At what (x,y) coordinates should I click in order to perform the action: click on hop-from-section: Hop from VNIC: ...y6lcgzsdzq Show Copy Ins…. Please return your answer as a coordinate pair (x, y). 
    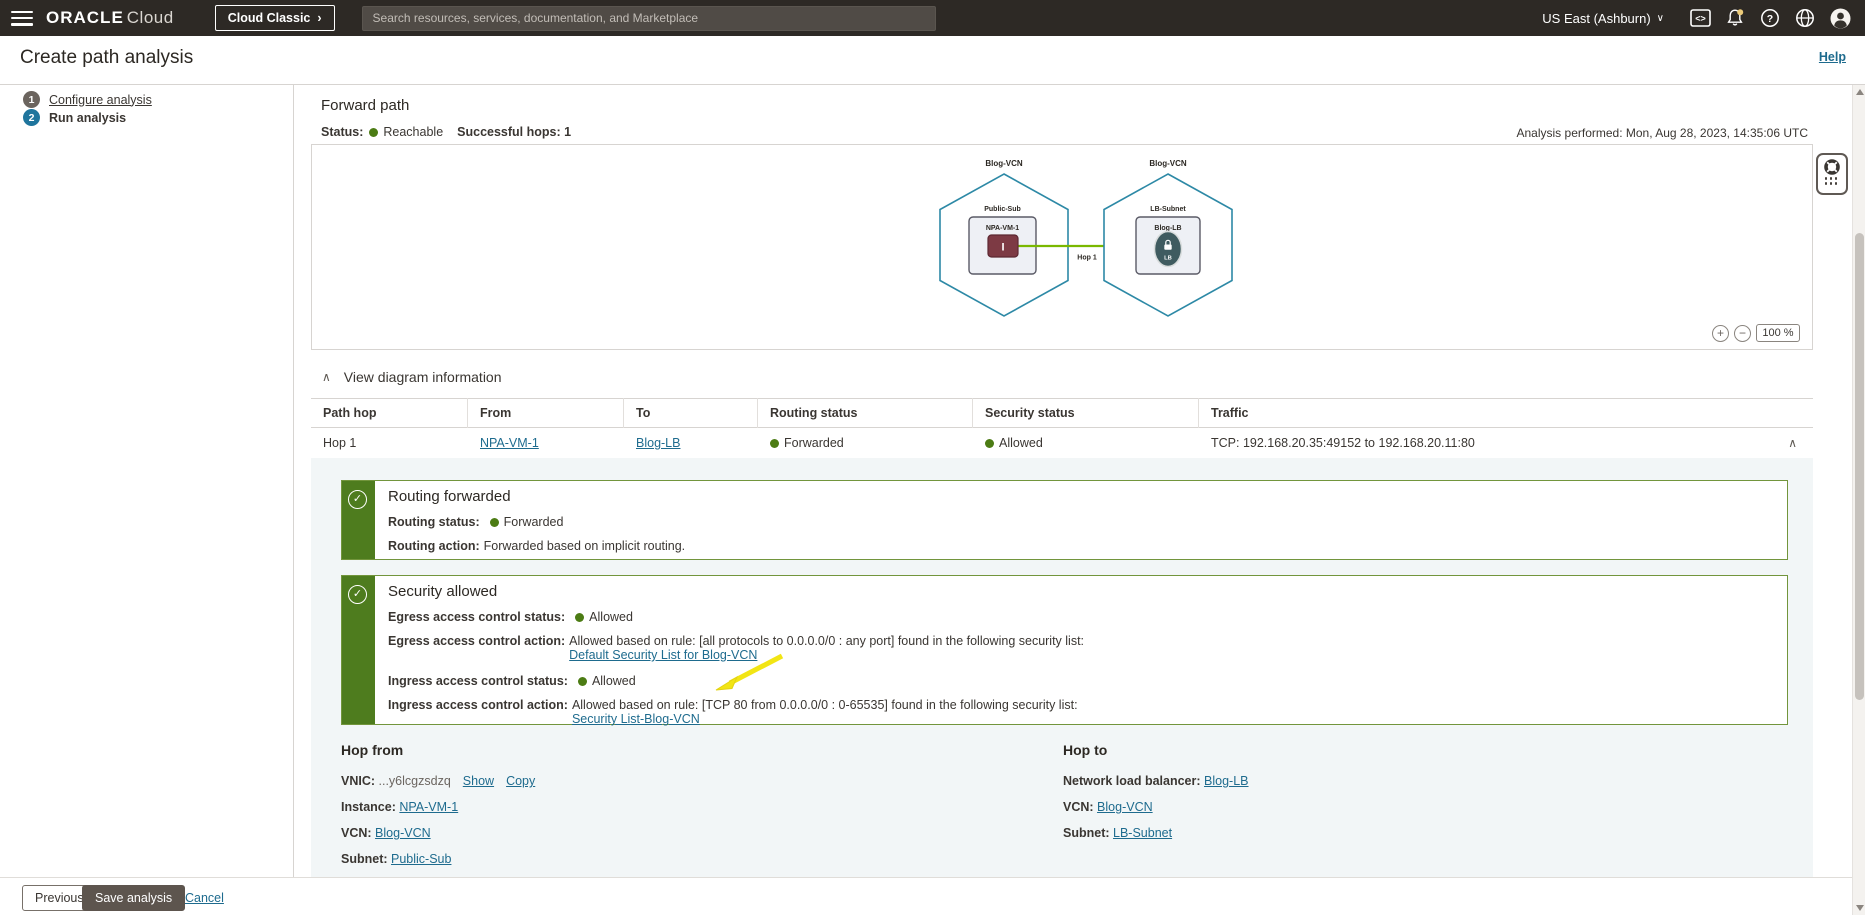
    Looking at the image, I should click on (621, 810).